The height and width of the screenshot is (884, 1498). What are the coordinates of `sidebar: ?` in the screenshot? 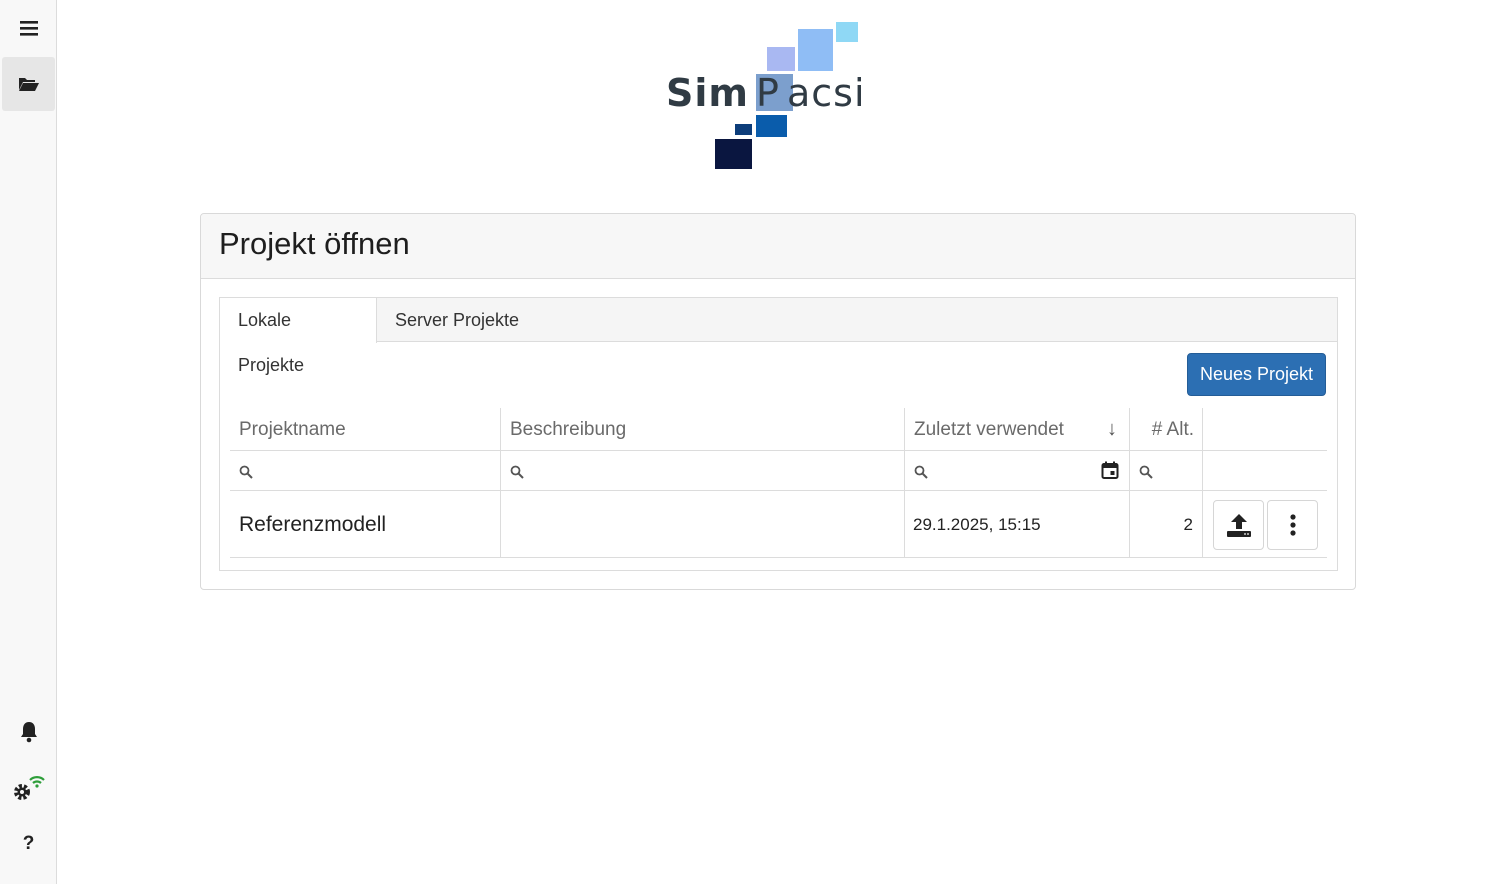 It's located at (28, 442).